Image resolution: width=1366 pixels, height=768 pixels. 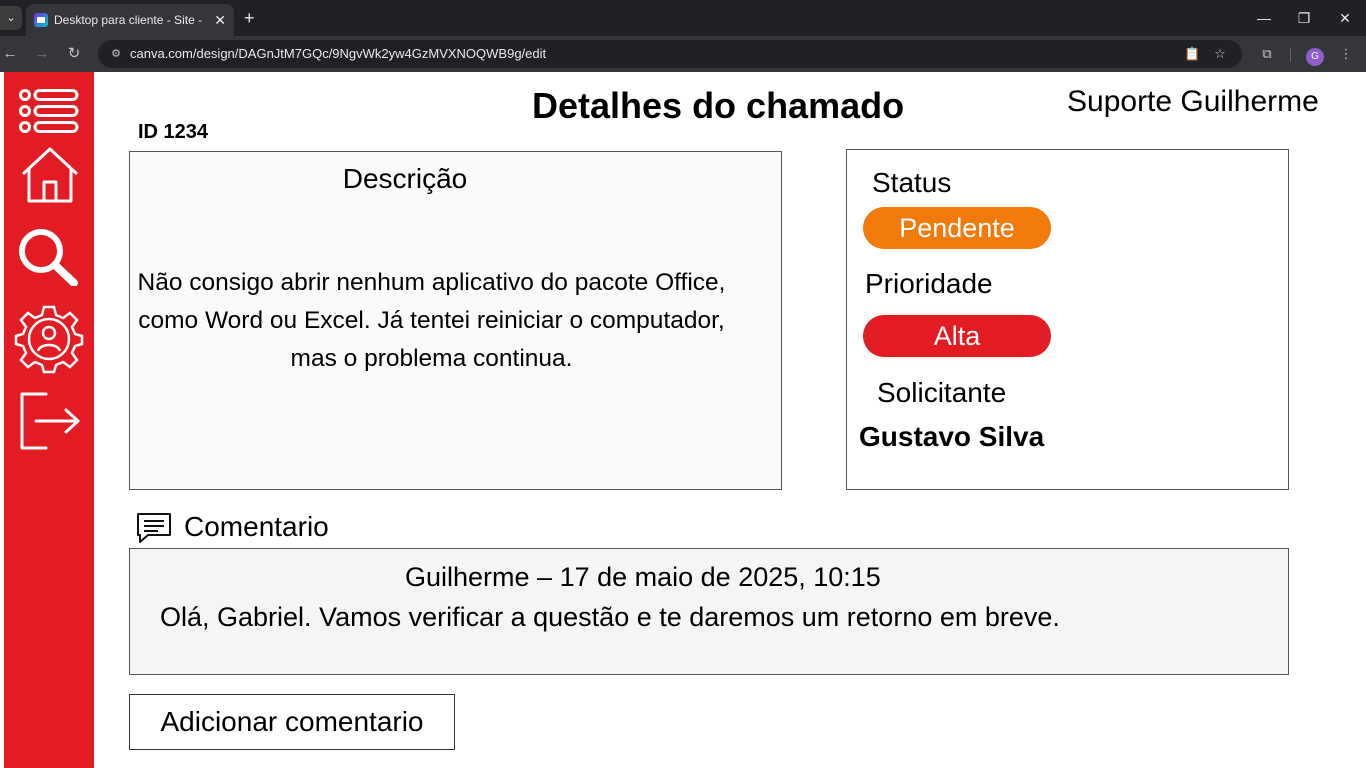 I want to click on toolbar-divider, so click(x=1290, y=55).